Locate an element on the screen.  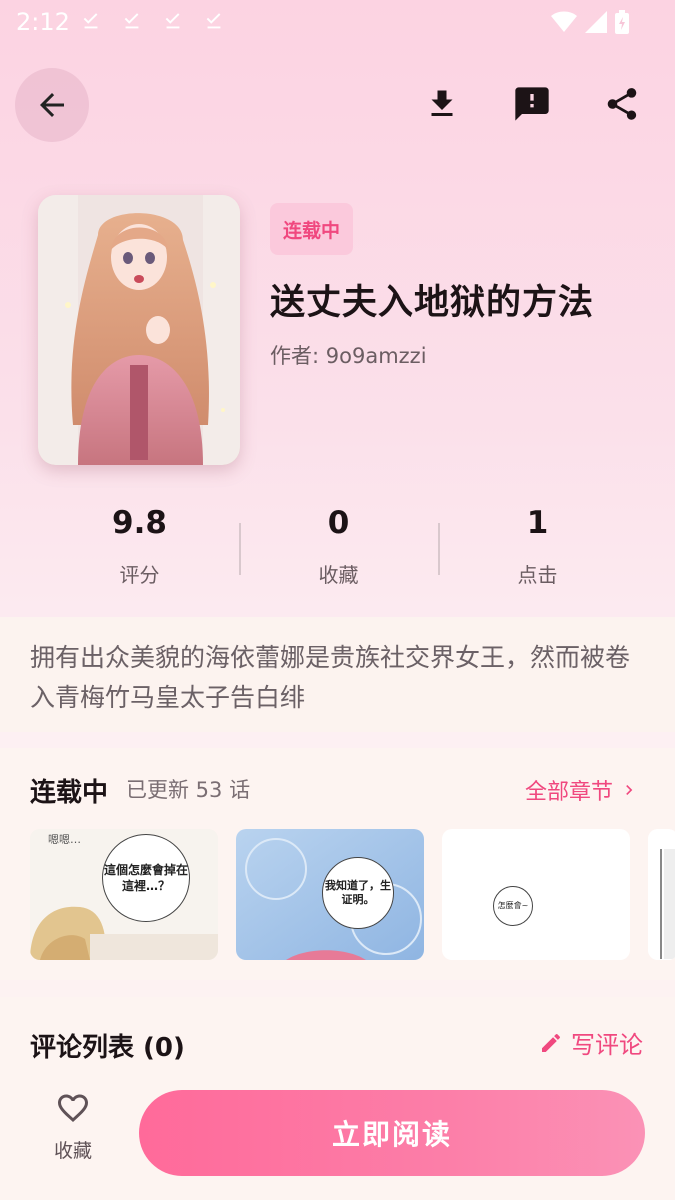
status-bar: 2:12 is located at coordinates (337, 23).